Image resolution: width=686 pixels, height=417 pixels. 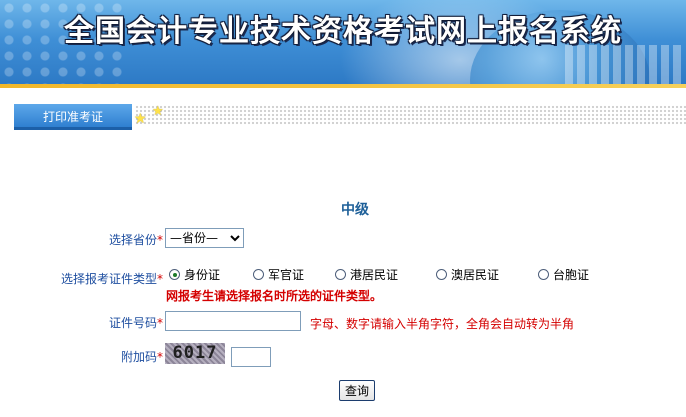 What do you see at coordinates (410, 115) in the screenshot?
I see `tab-bar-dots` at bounding box center [410, 115].